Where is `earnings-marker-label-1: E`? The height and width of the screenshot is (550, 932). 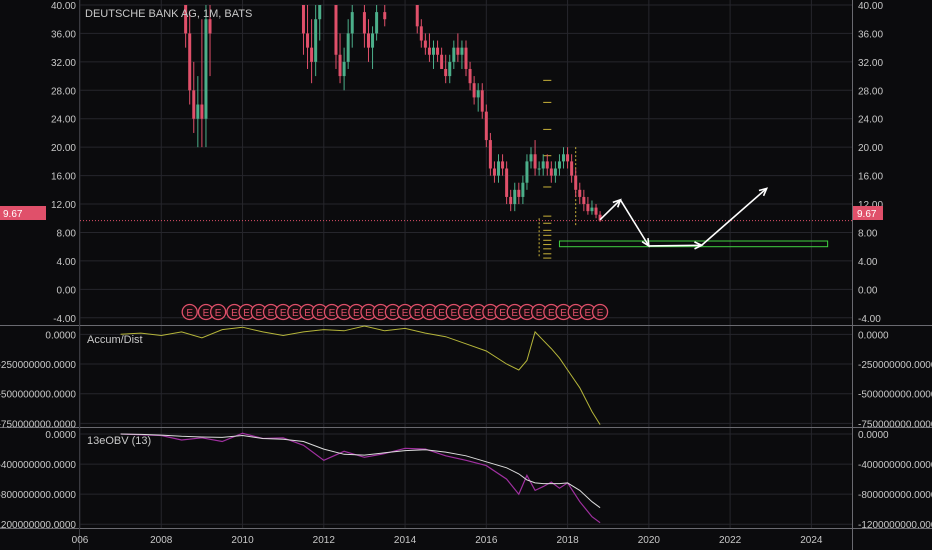
earnings-marker-label-1: E is located at coordinates (206, 313).